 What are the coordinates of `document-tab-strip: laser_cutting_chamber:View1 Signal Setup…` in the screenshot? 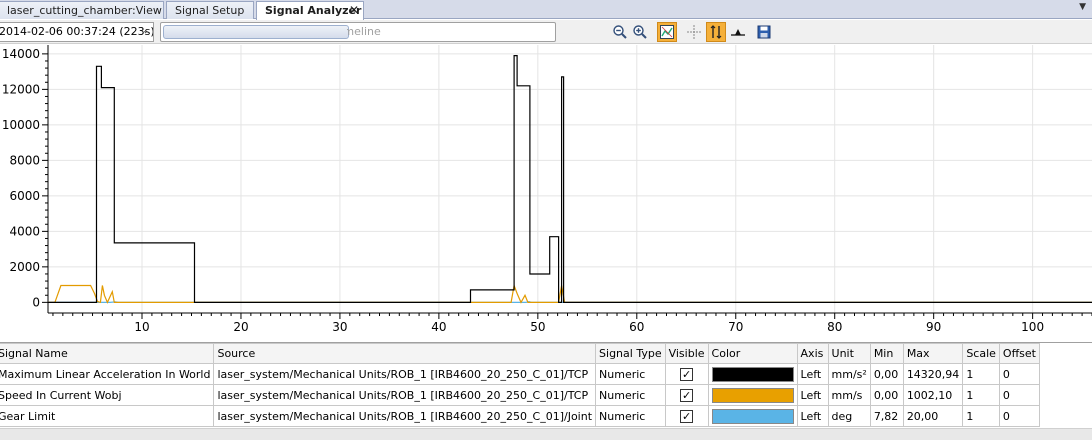 It's located at (546, 10).